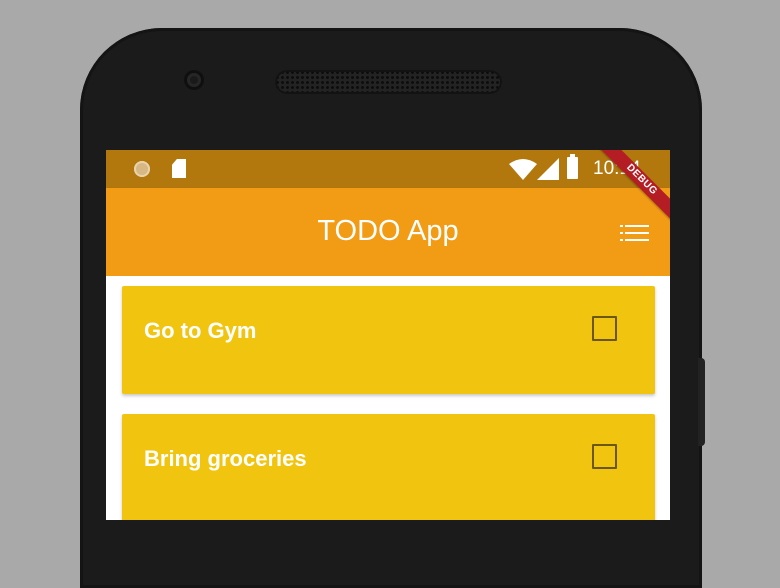  I want to click on app-title: TODO App, so click(388, 231).